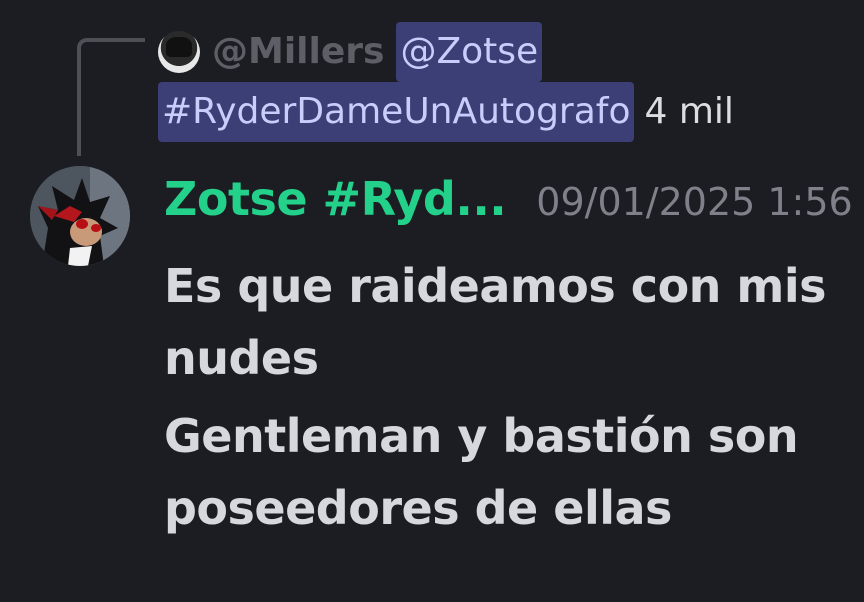  I want to click on hedgehog-avatar-icon, so click(80, 216).